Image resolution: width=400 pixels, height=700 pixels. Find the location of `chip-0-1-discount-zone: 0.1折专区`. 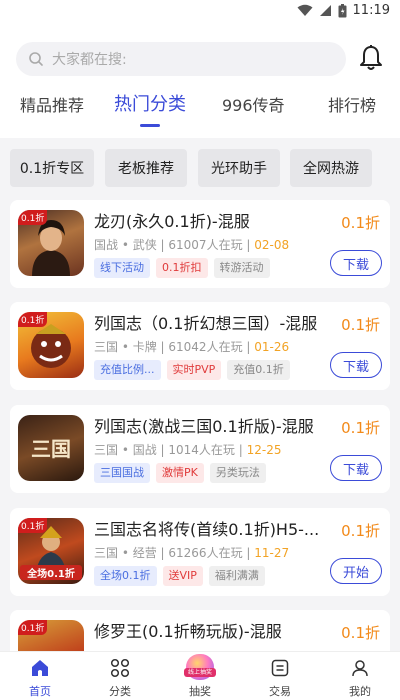

chip-0-1-discount-zone: 0.1折专区 is located at coordinates (52, 168).